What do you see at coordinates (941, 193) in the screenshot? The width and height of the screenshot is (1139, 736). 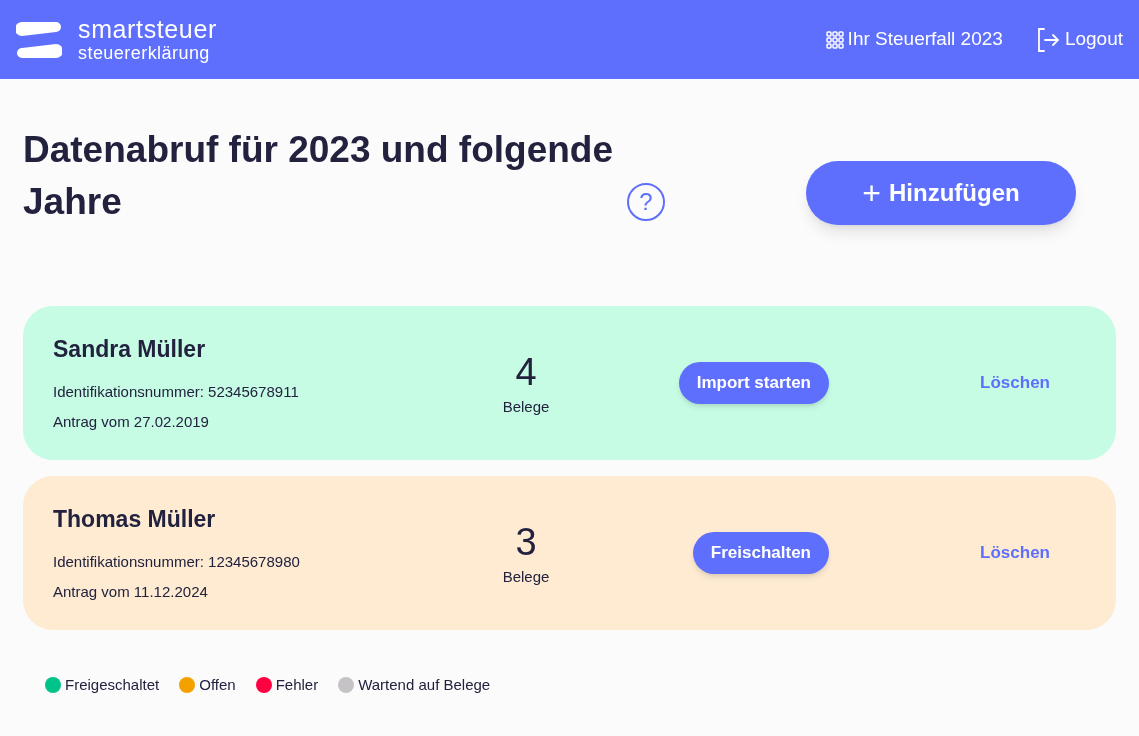 I see `add-button: + Hinzufügen` at bounding box center [941, 193].